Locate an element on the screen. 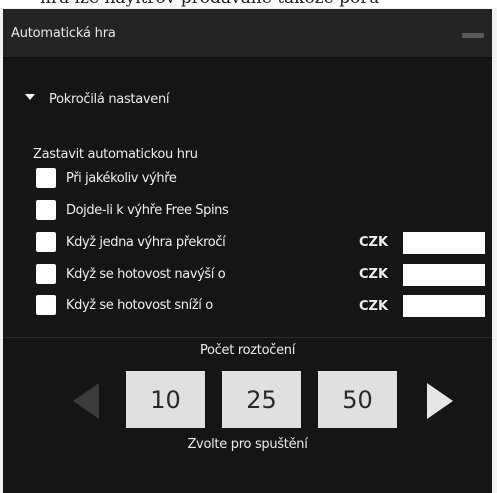 The width and height of the screenshot is (497, 493). spin-count-10-button: 10 is located at coordinates (165, 399).